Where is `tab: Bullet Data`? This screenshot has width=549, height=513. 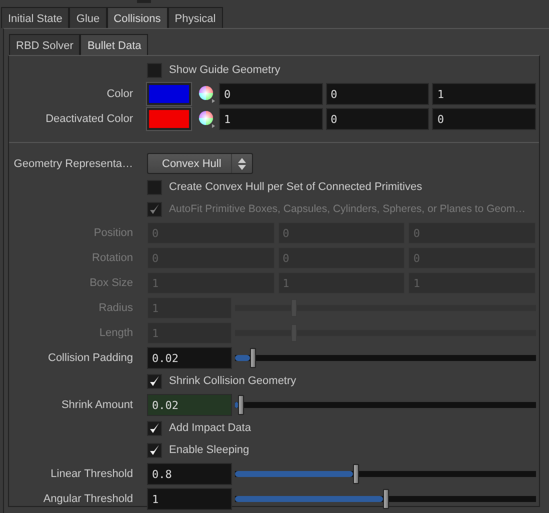
tab: Bullet Data is located at coordinates (114, 44).